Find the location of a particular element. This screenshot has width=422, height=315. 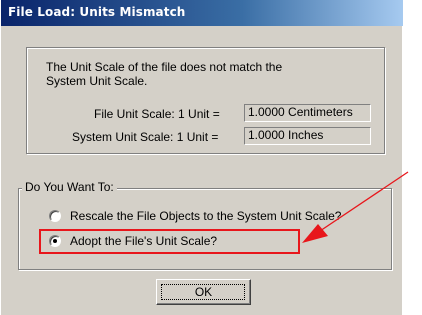

title-bar: File Load: Units Mismatch is located at coordinates (202, 13).